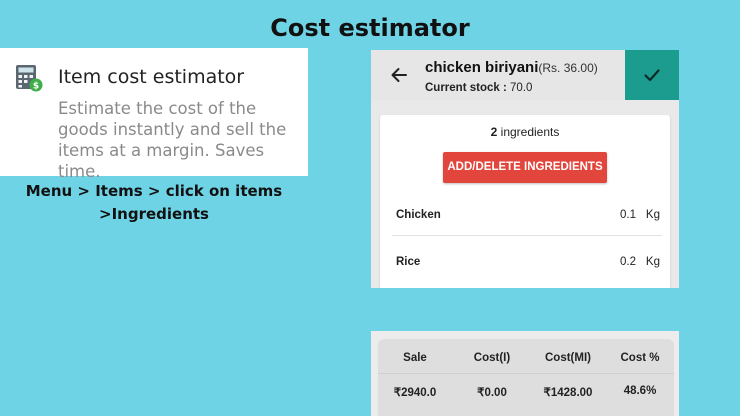 This screenshot has width=740, height=416. Describe the element at coordinates (492, 358) in the screenshot. I see `header-cost-i: Cost(I)` at that location.